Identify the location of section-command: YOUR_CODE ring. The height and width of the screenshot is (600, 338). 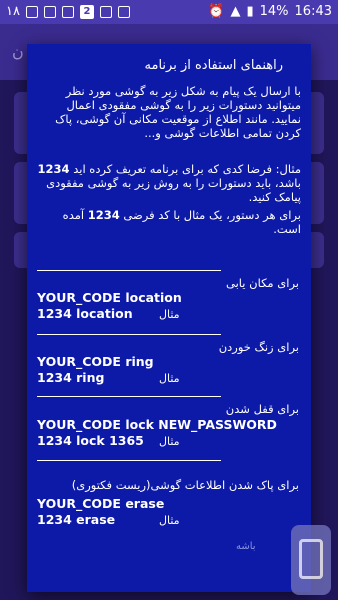
(95, 361).